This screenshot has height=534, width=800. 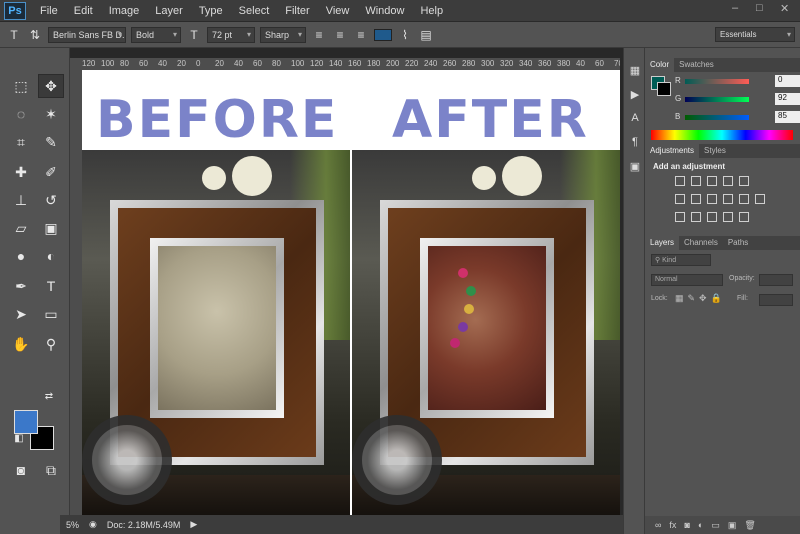 What do you see at coordinates (787, 81) in the screenshot?
I see `red-value: 0` at bounding box center [787, 81].